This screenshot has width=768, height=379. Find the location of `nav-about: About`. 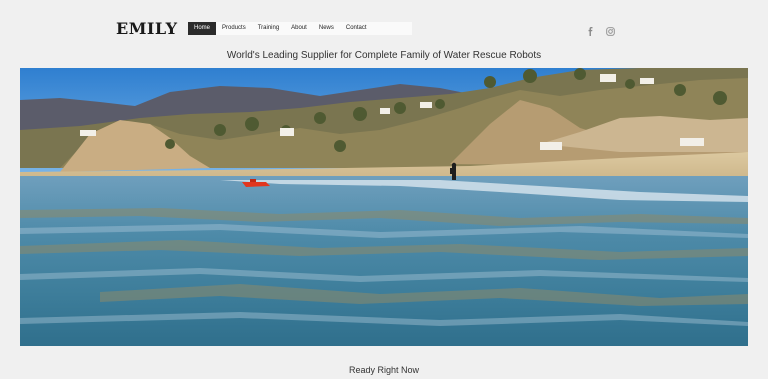

nav-about: About is located at coordinates (299, 28).